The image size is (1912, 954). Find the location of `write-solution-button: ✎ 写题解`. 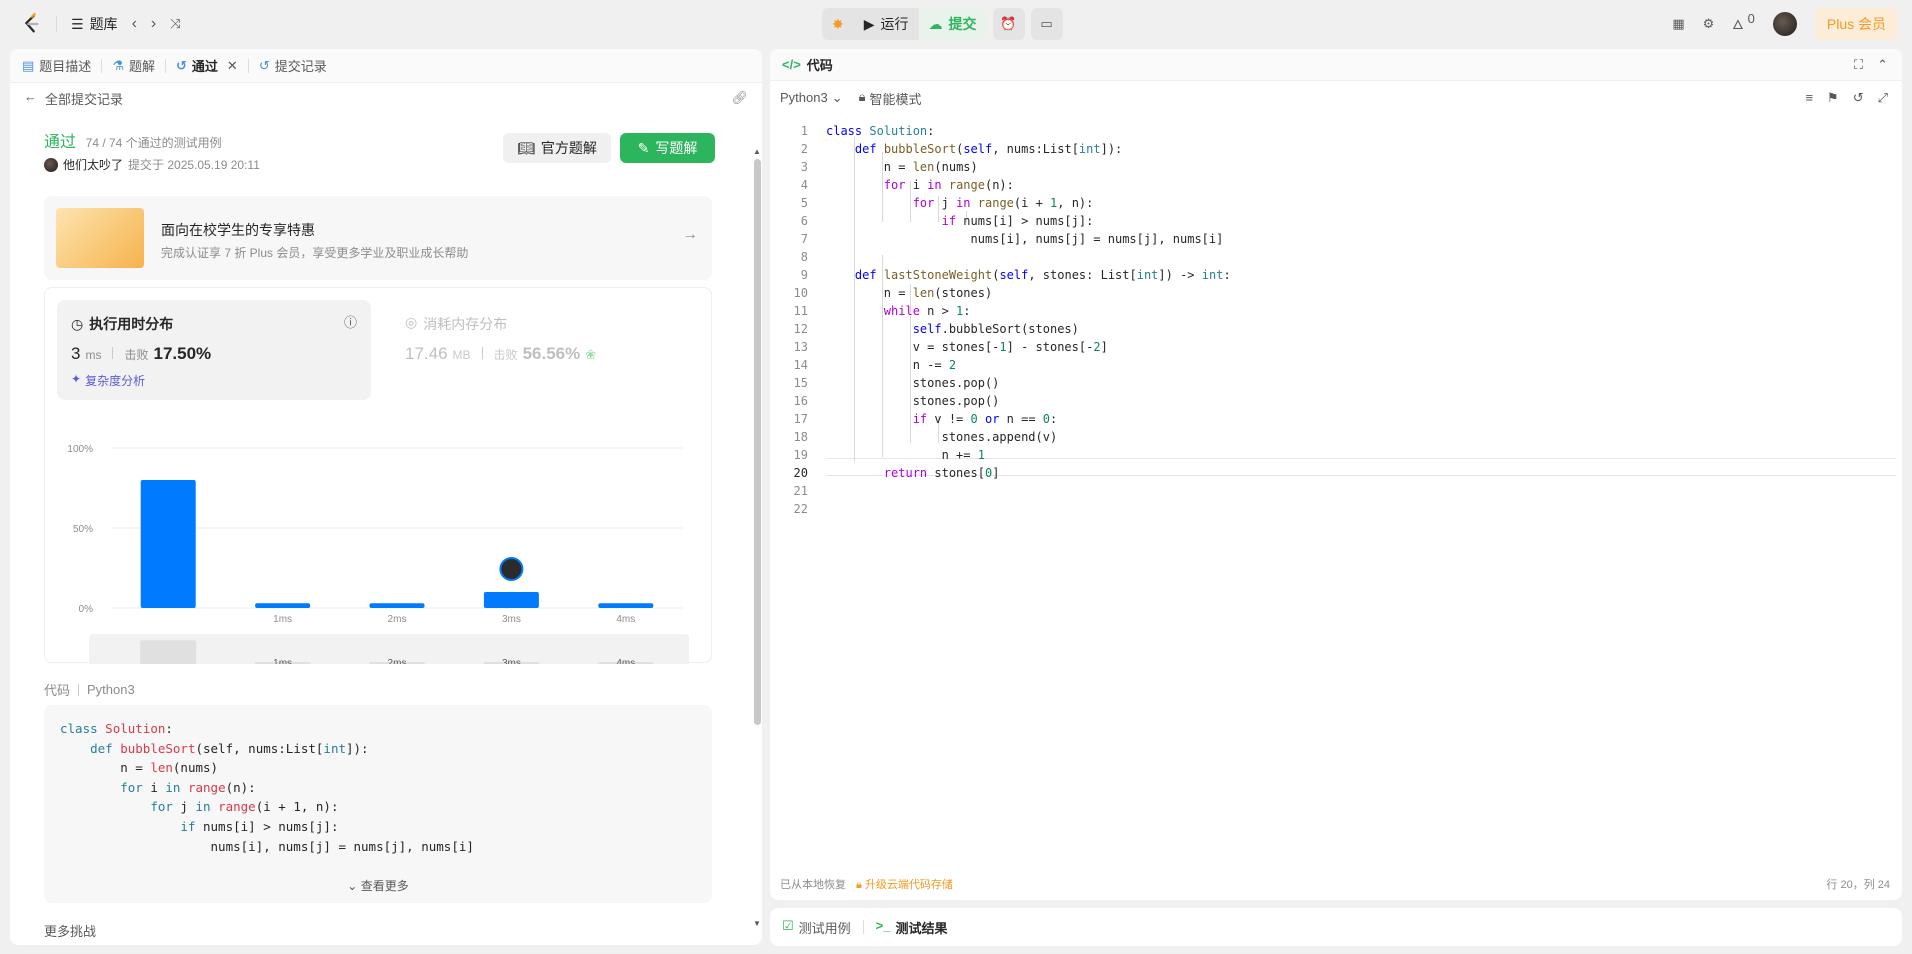

write-solution-button: ✎ 写题解 is located at coordinates (667, 148).